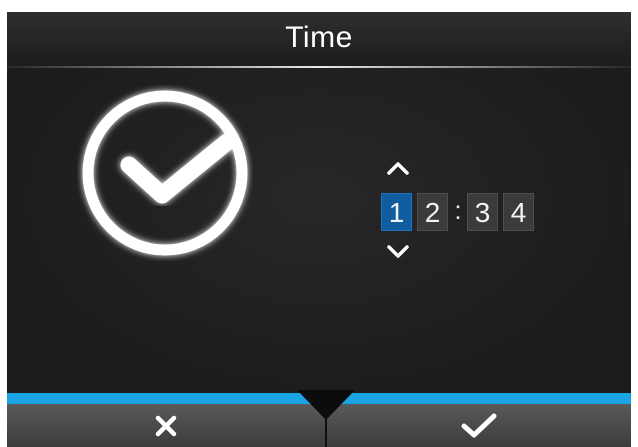 The height and width of the screenshot is (447, 638). I want to click on hour-ones-digit: 2, so click(432, 212).